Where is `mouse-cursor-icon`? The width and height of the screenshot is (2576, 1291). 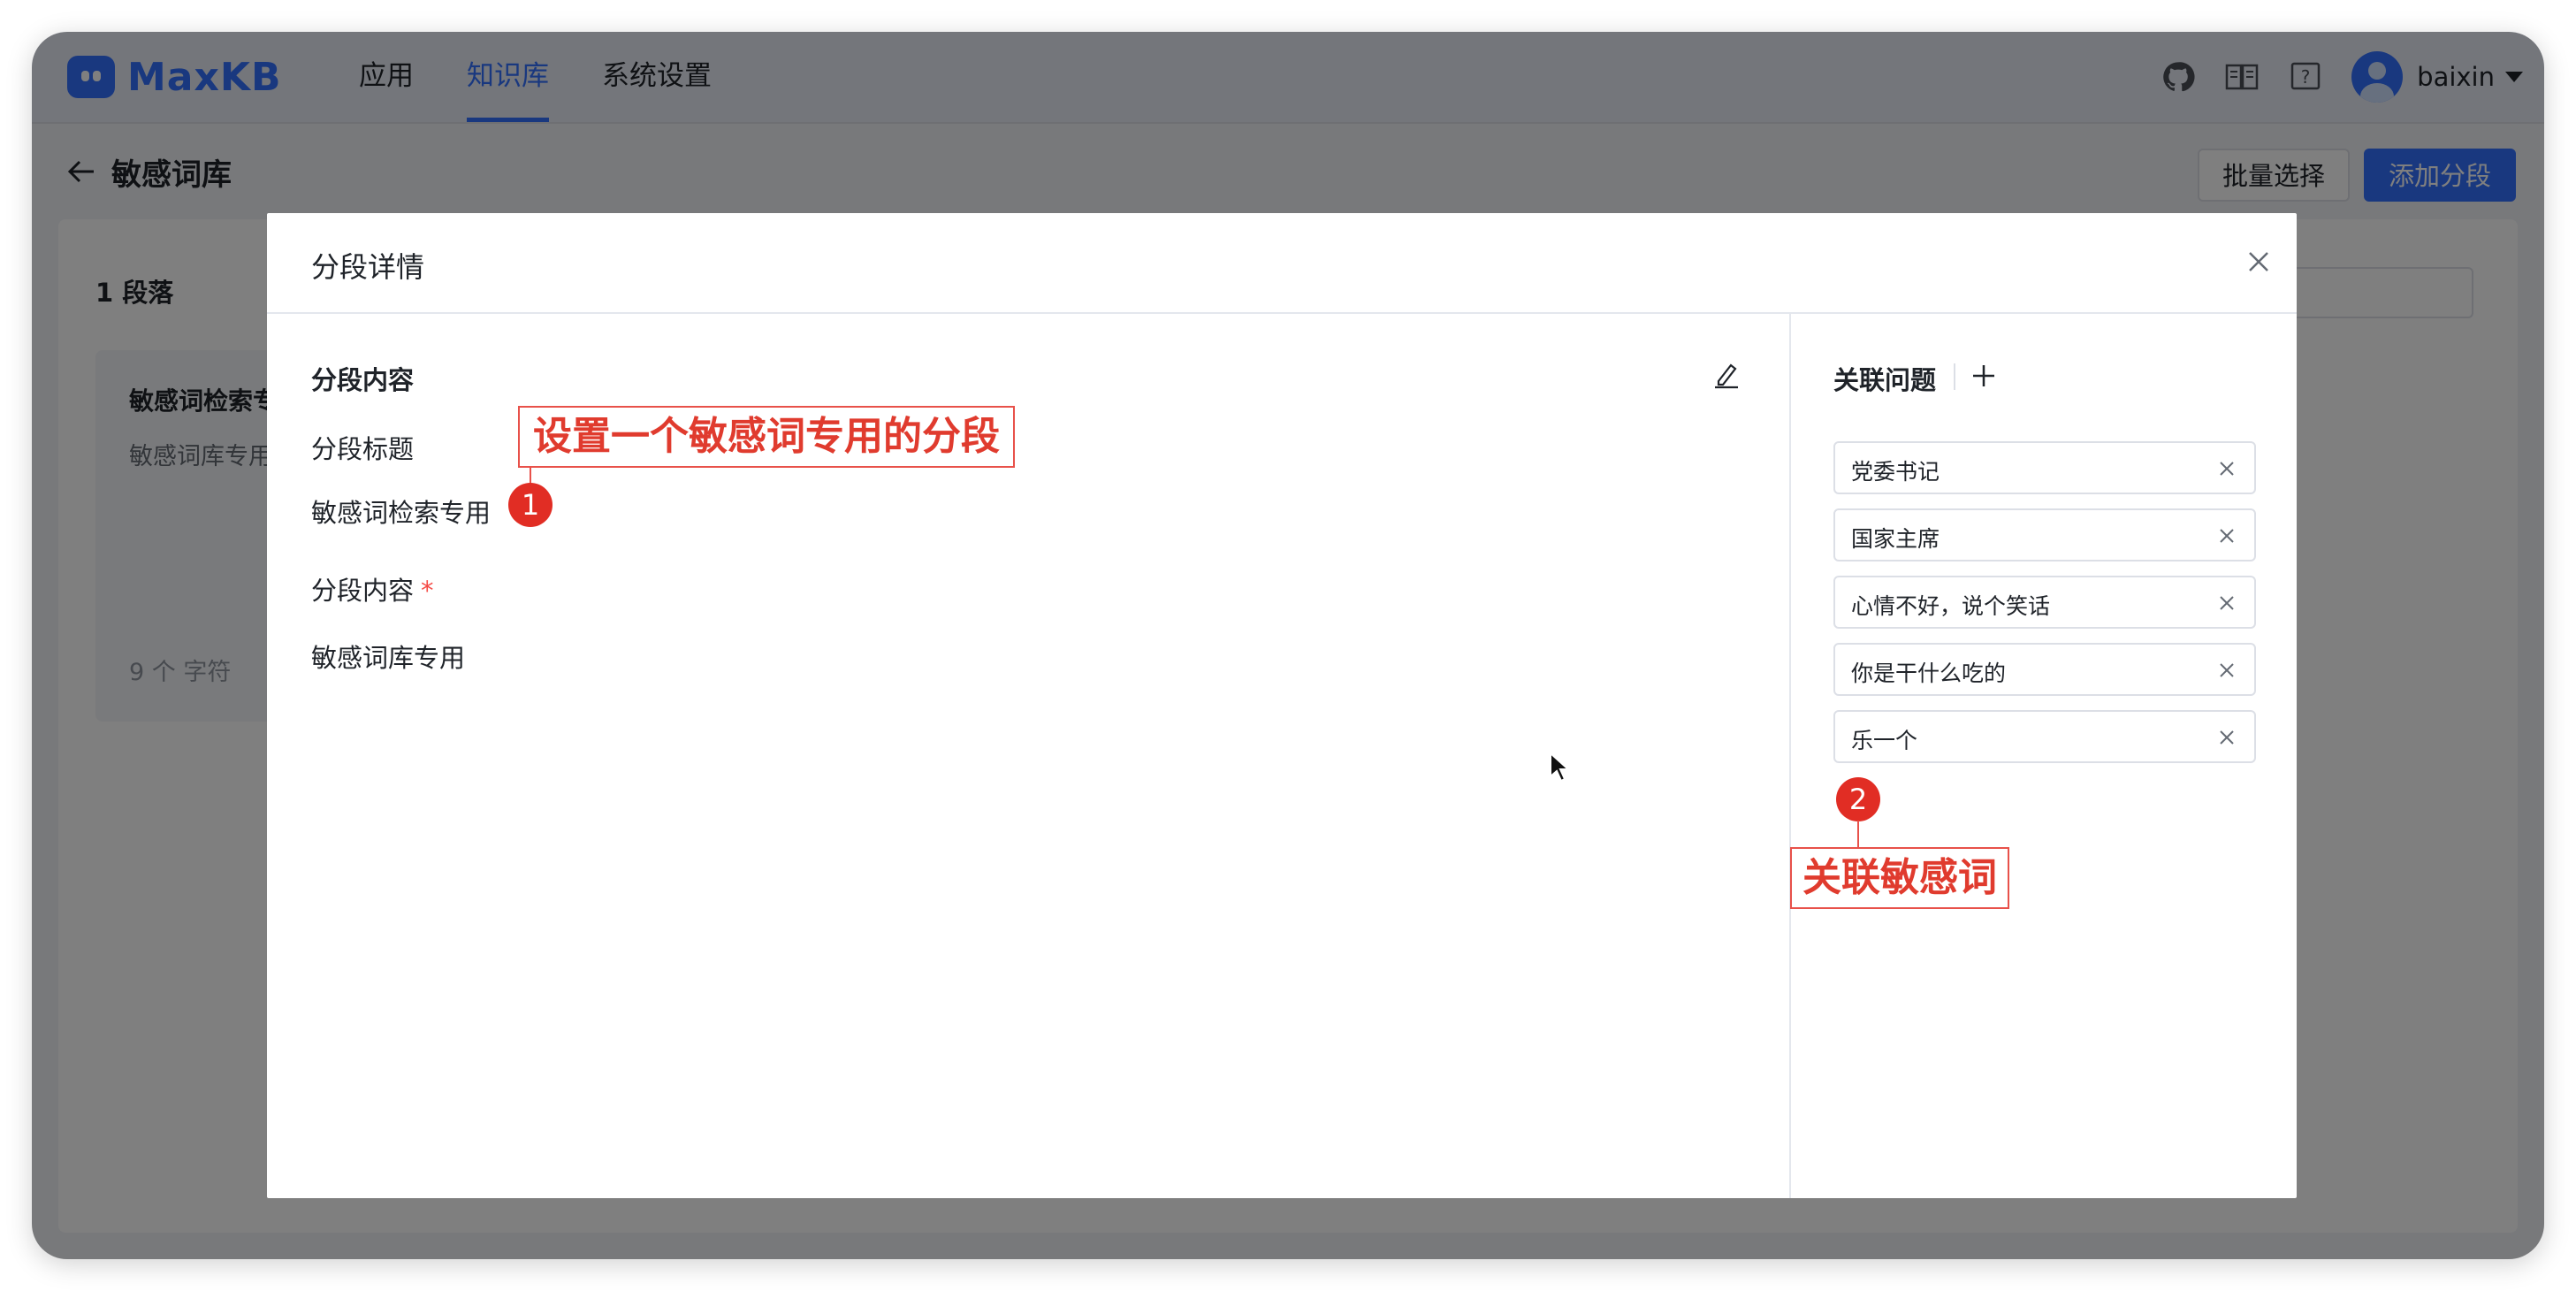
mouse-cursor-icon is located at coordinates (1560, 767).